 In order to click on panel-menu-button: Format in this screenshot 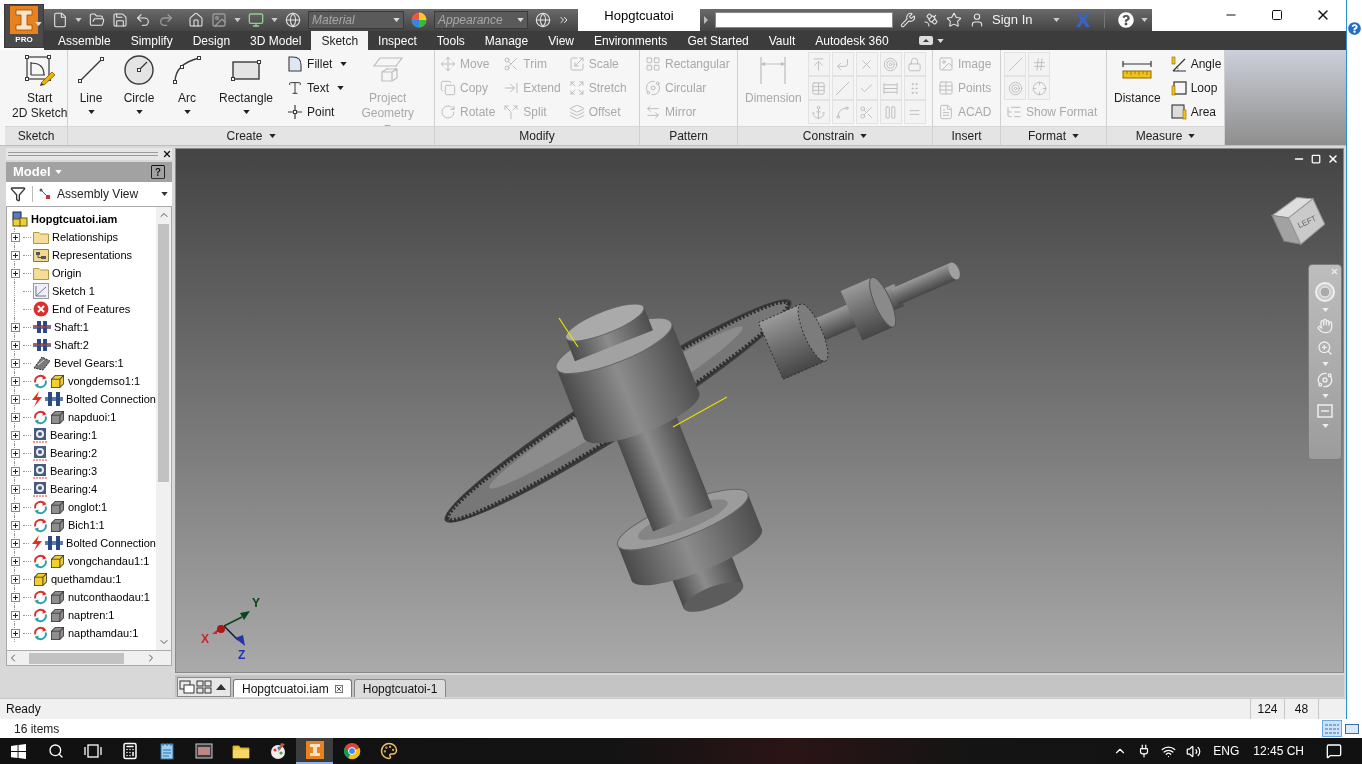, I will do `click(1053, 135)`.